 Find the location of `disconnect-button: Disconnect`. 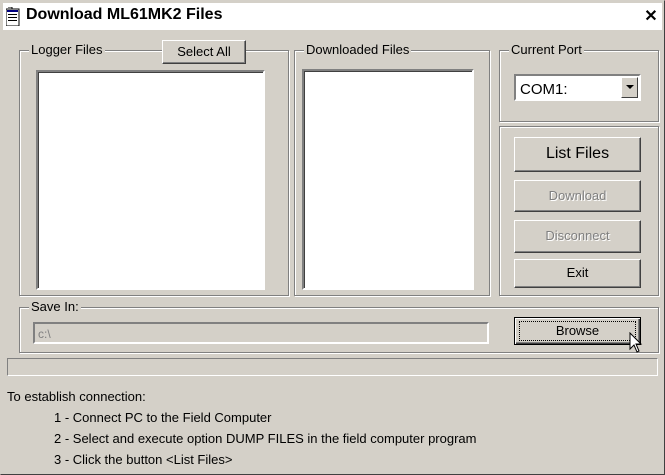

disconnect-button: Disconnect is located at coordinates (577, 236).